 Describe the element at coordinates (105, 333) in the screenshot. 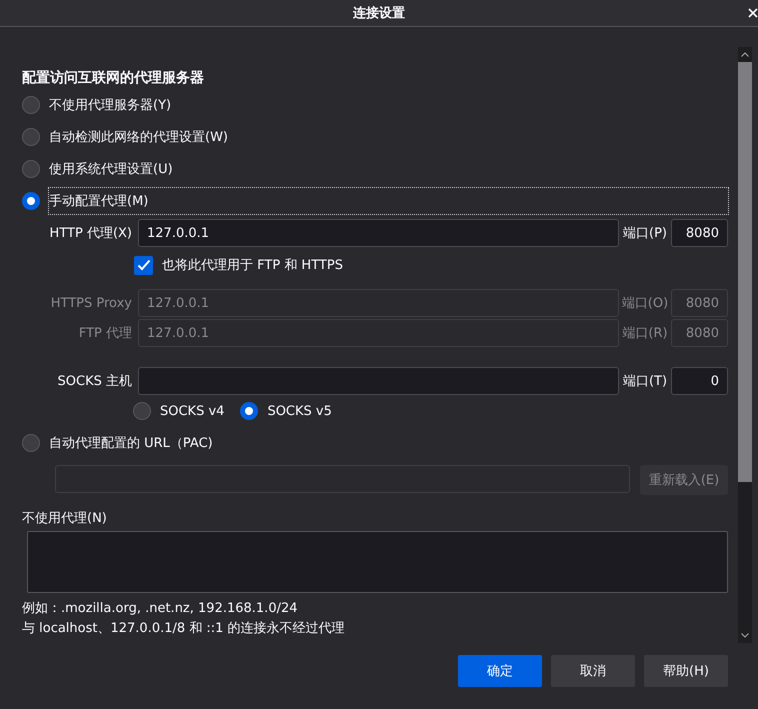

I see `field-label: FTP 代理` at that location.